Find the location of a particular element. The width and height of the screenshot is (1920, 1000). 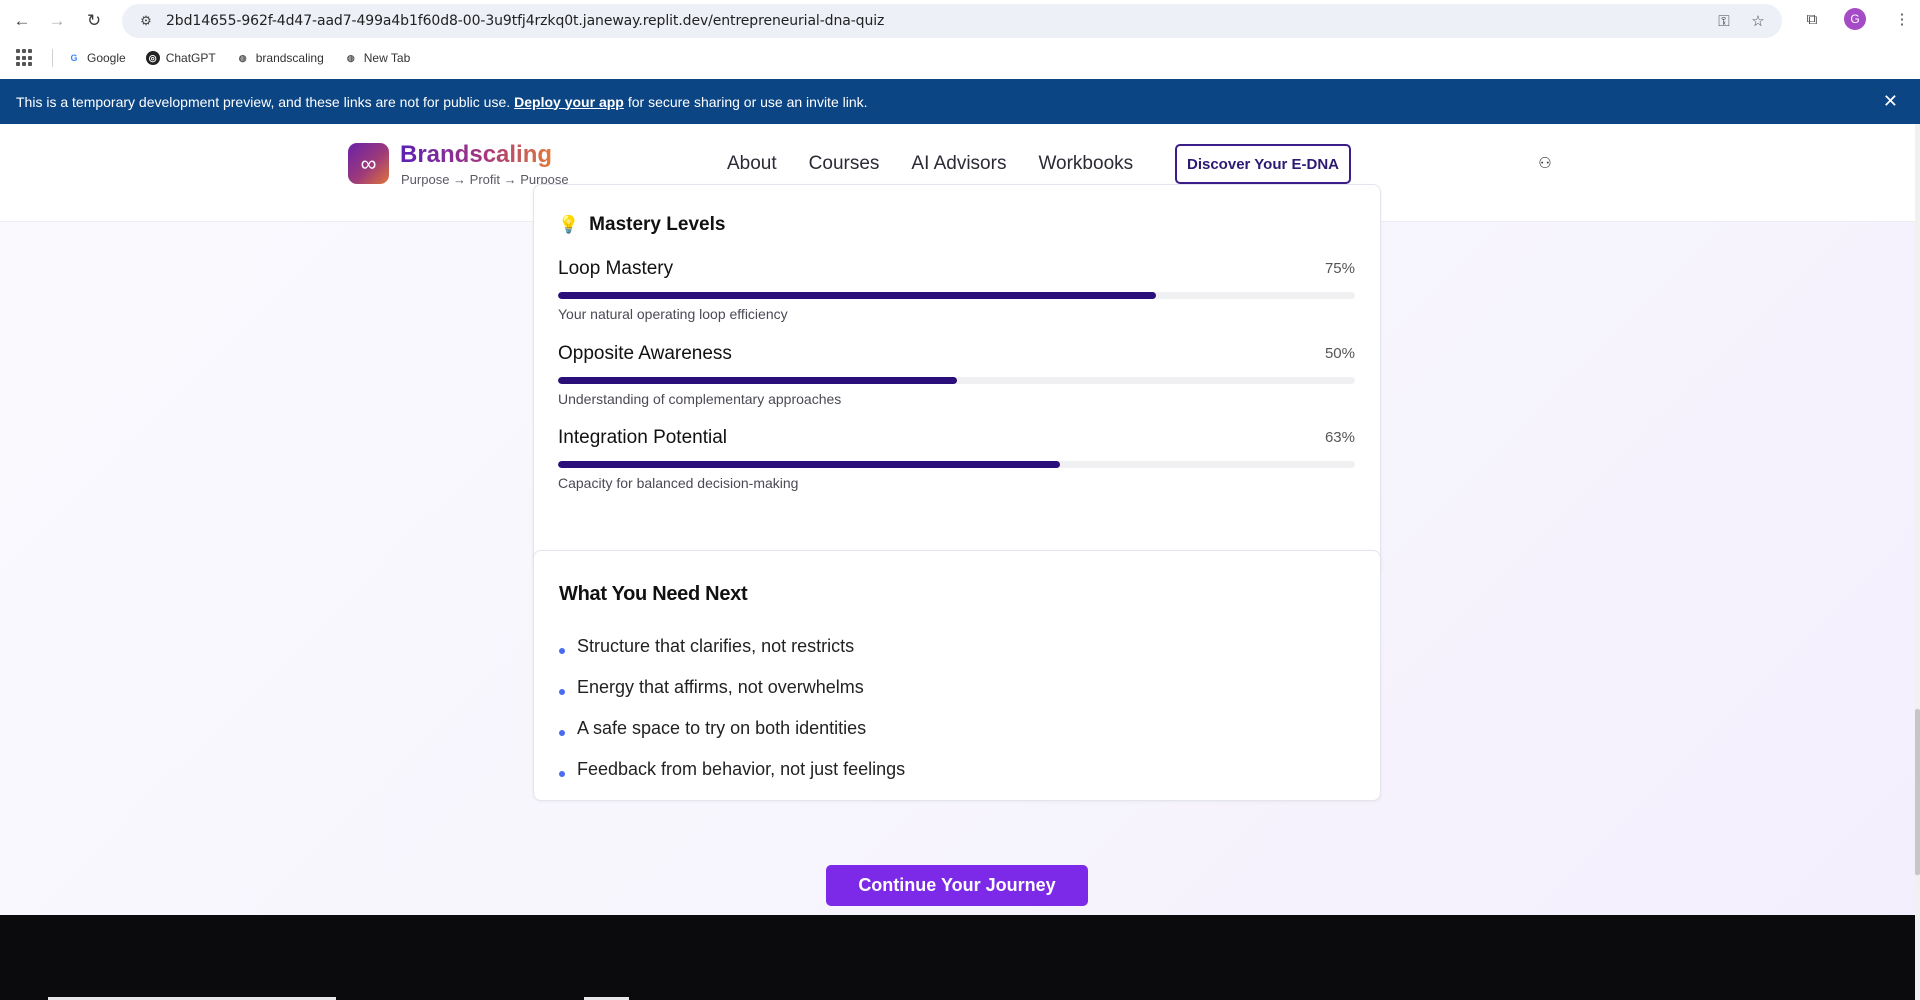

nav-workbooks: Workbooks is located at coordinates (1085, 164).